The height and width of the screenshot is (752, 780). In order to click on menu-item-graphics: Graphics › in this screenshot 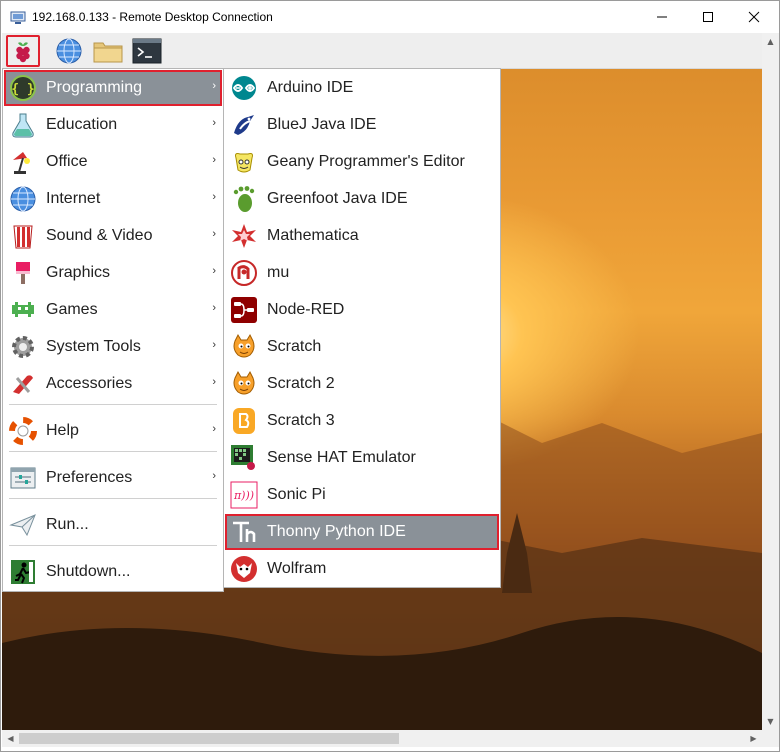, I will do `click(113, 273)`.